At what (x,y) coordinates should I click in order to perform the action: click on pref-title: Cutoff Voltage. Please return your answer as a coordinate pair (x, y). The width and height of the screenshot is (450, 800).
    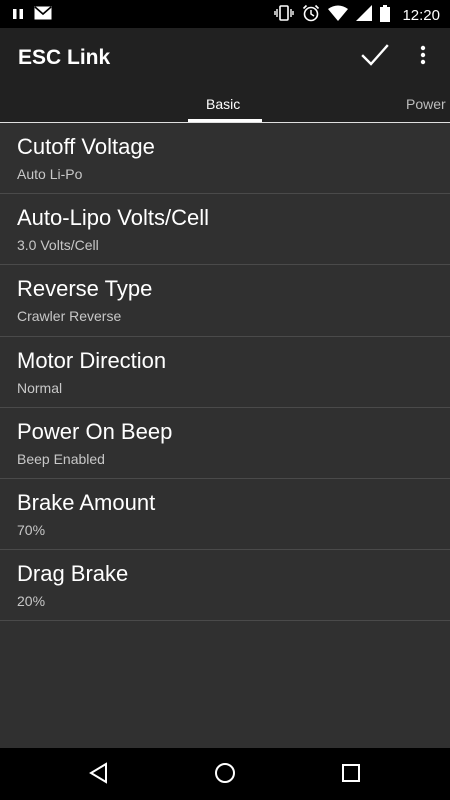
    Looking at the image, I should click on (86, 146).